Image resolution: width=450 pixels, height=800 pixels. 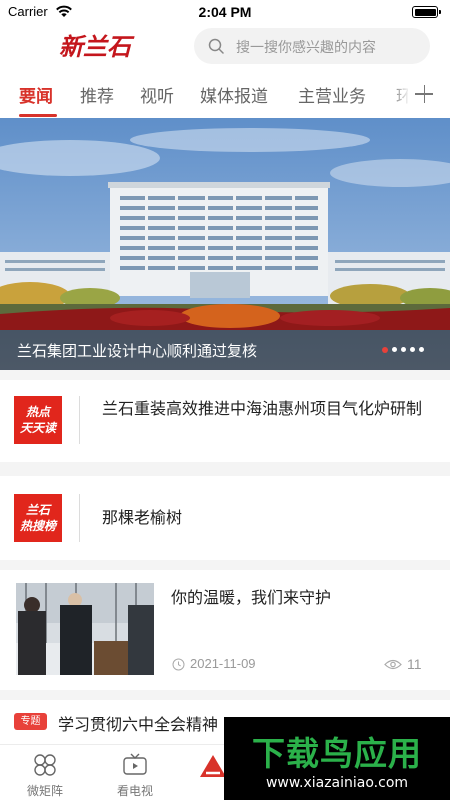 I want to click on eye-icon, so click(x=393, y=664).